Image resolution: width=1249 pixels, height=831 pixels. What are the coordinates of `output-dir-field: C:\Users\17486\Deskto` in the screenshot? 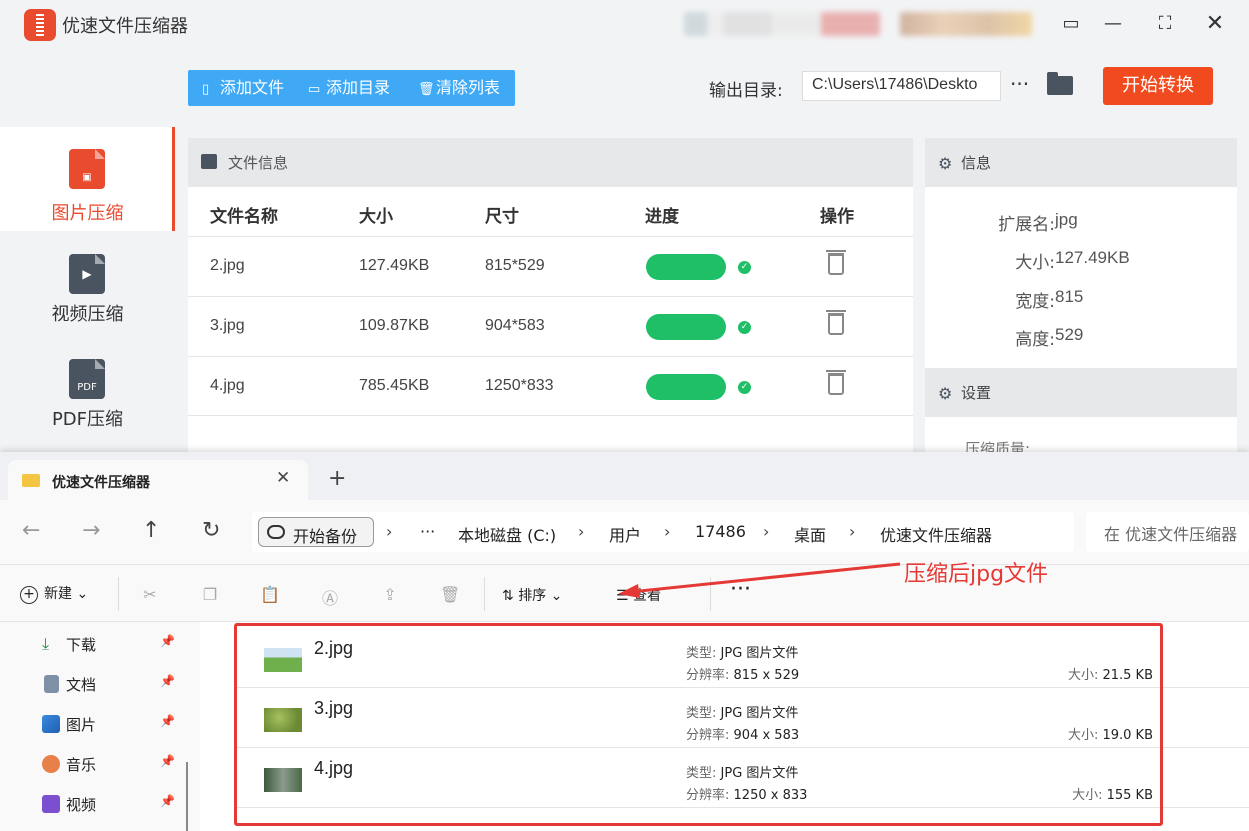 It's located at (901, 86).